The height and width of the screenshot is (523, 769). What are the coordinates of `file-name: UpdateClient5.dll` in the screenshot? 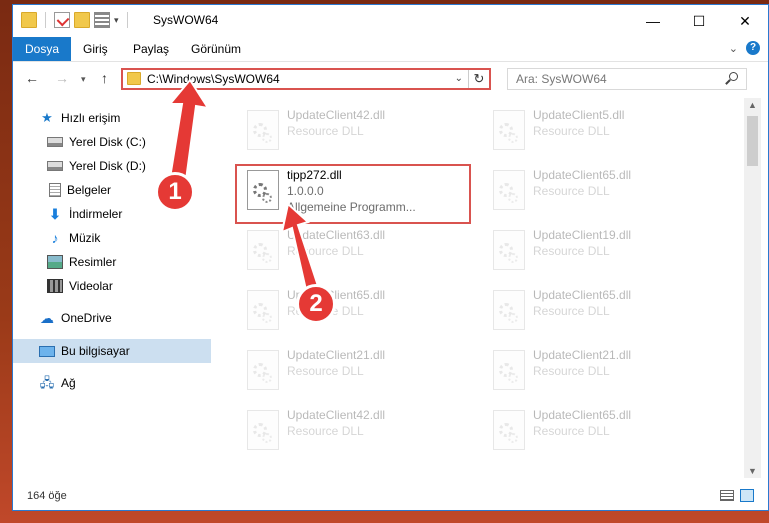 It's located at (579, 115).